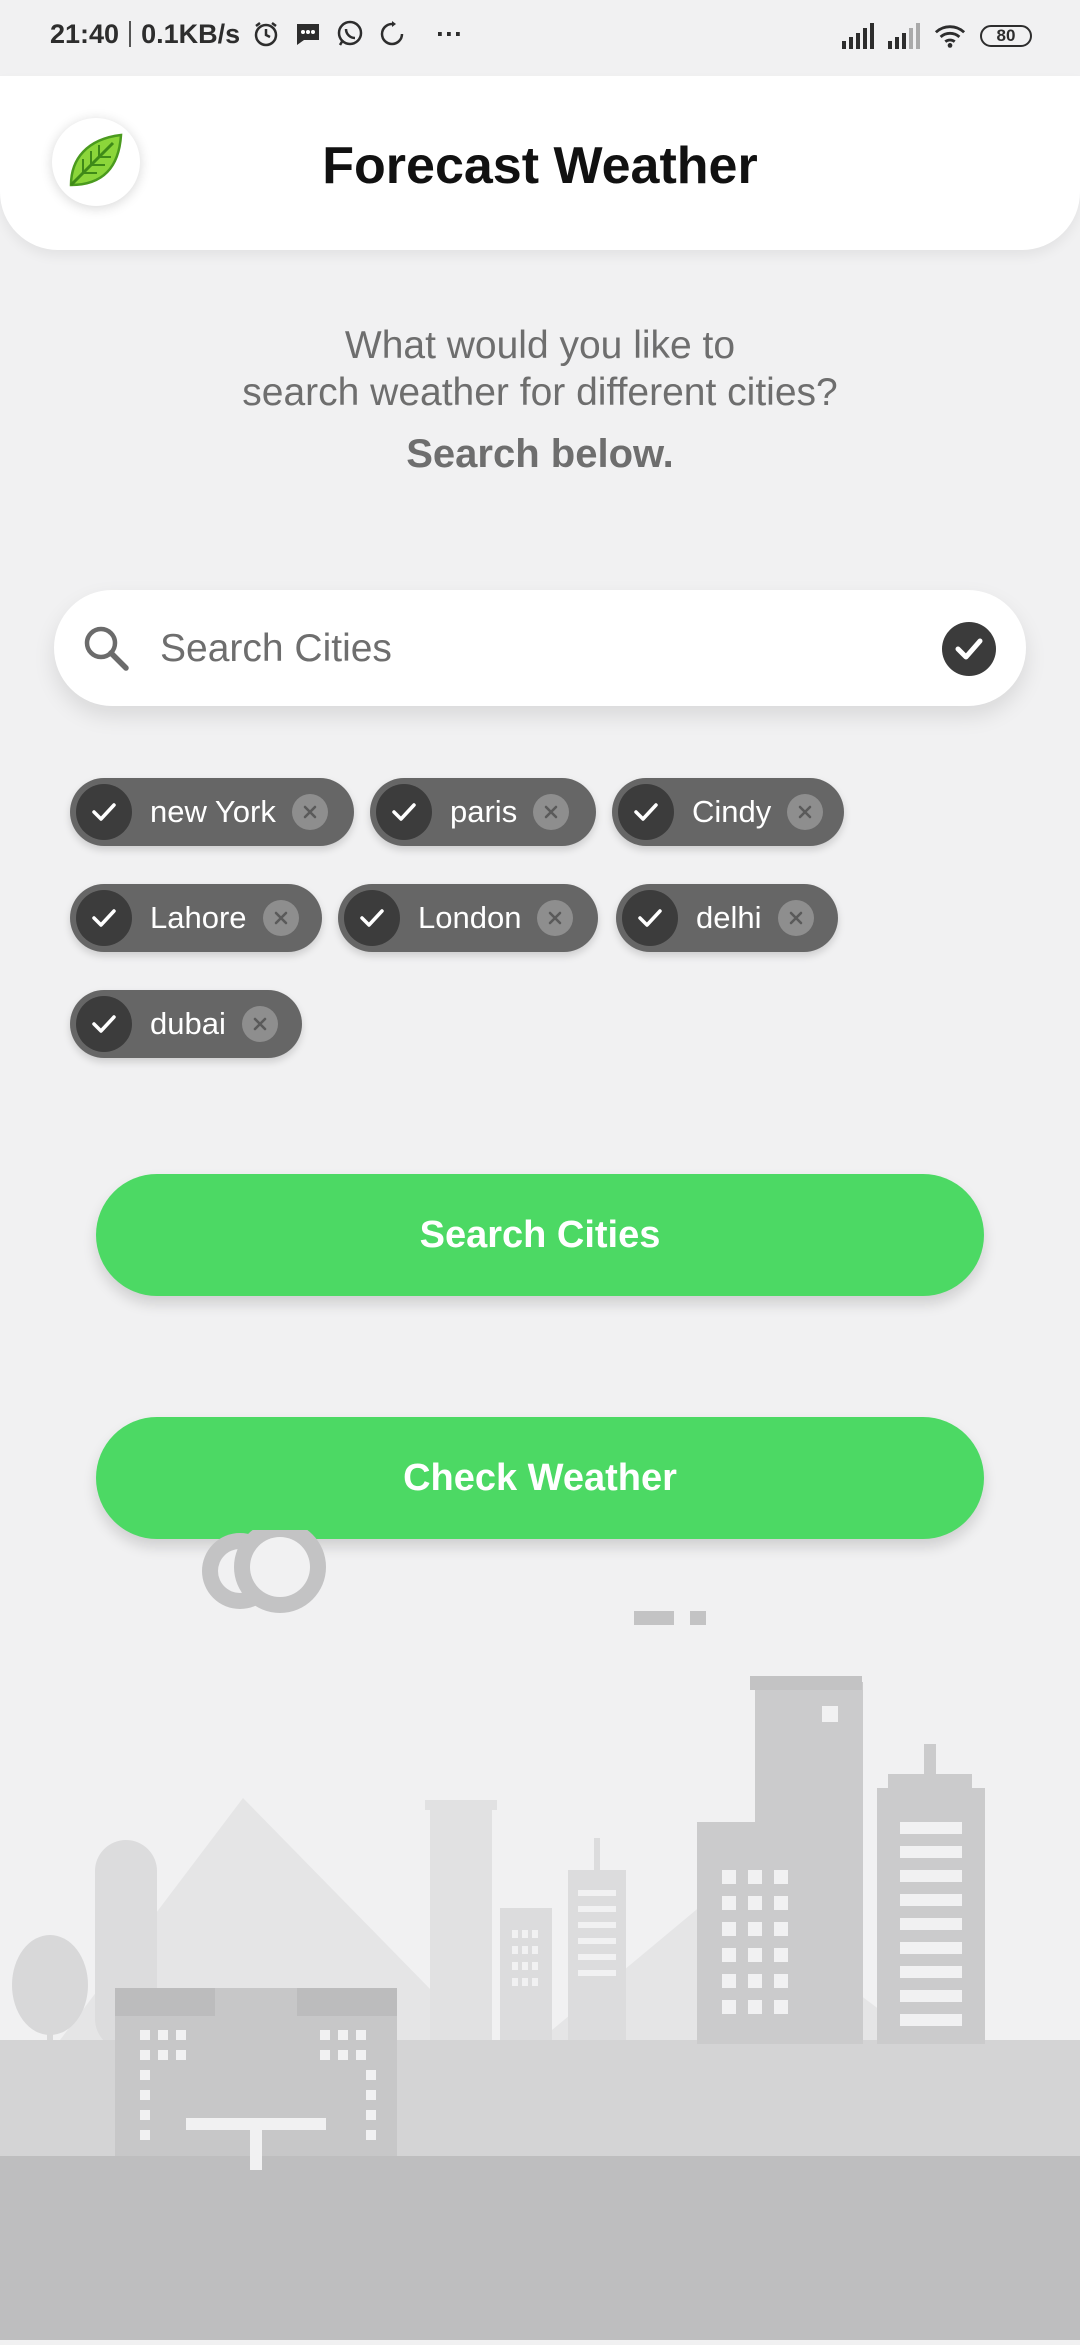 The height and width of the screenshot is (2345, 1080). I want to click on search-input, so click(560, 649).